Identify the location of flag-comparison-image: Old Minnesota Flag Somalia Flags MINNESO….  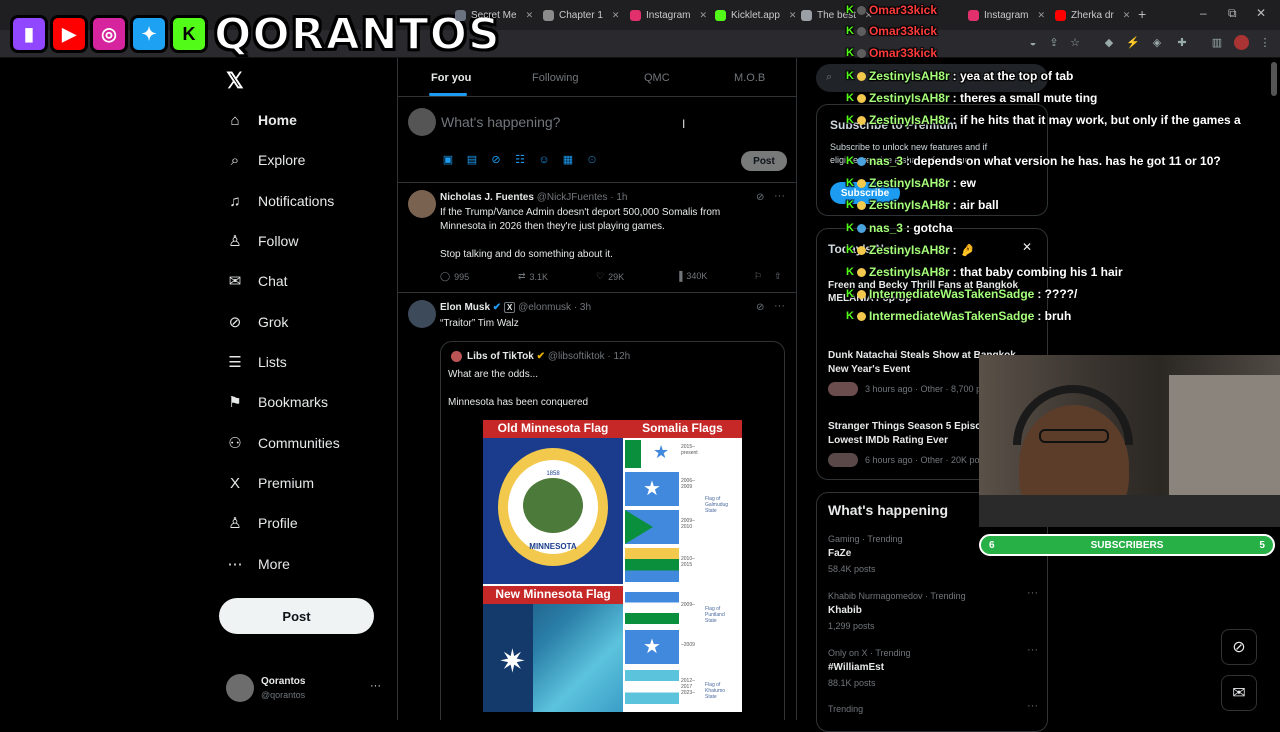
(612, 566).